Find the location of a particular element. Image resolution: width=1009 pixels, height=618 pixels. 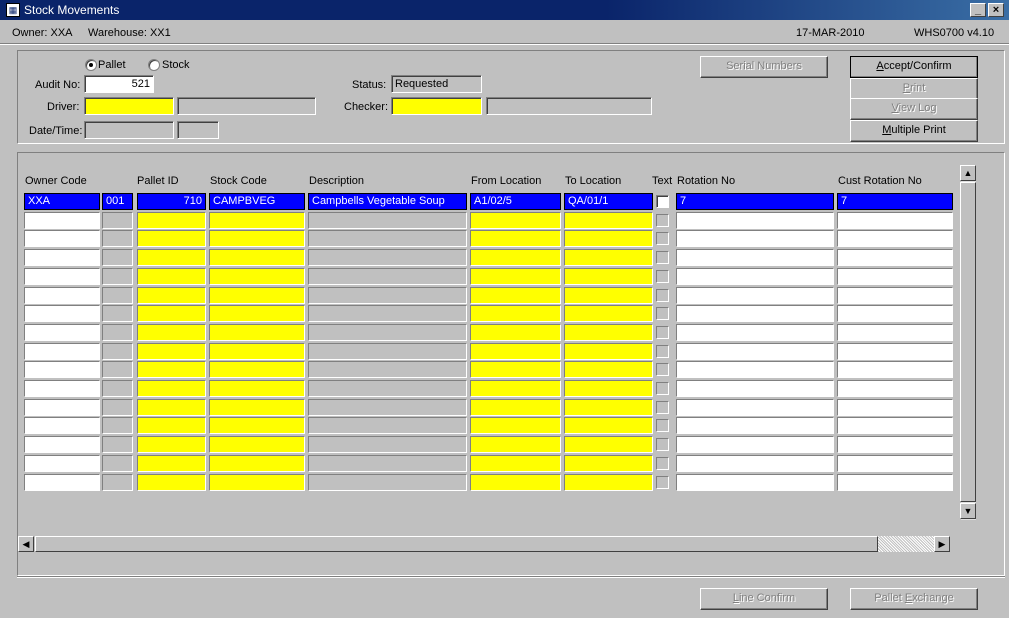

serial-numbers-button: Serial Numbers is located at coordinates (764, 67).